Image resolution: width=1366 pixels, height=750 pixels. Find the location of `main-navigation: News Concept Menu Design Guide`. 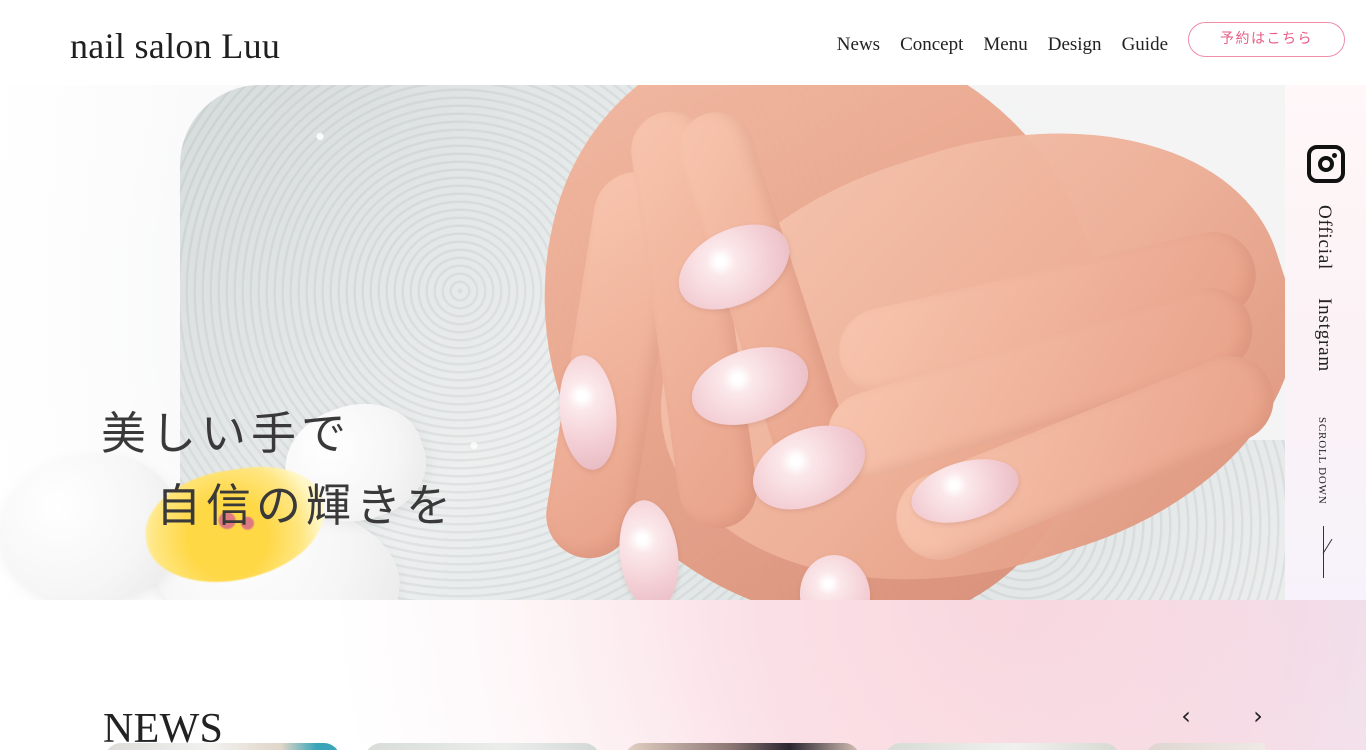

main-navigation: News Concept Menu Design Guide is located at coordinates (1002, 45).